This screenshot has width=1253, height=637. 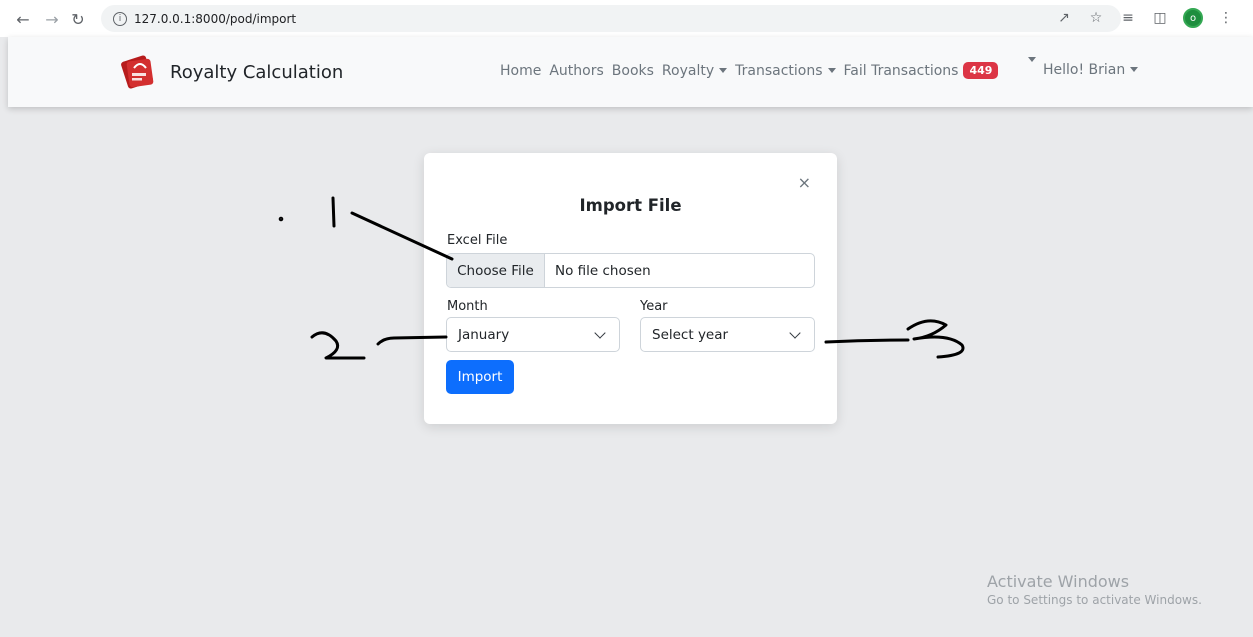 I want to click on brand: Royalty Calculation, so click(x=230, y=72).